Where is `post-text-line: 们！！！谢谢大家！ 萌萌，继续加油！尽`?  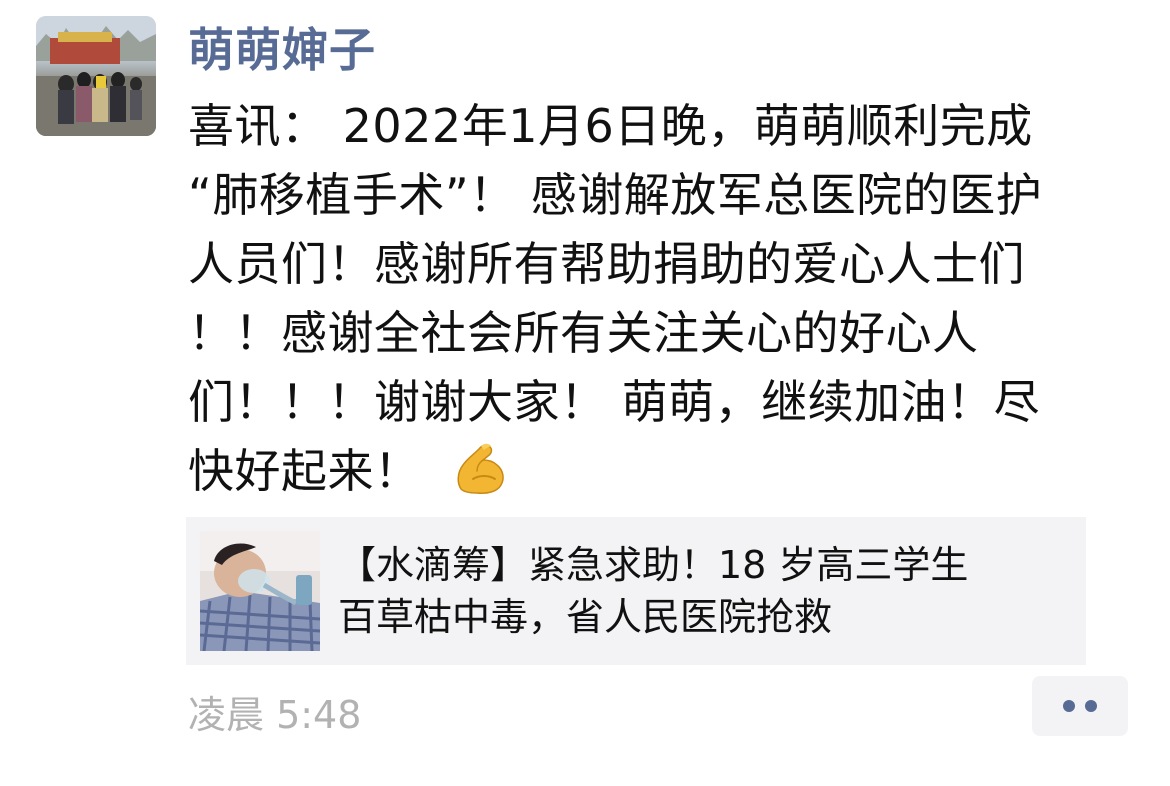 post-text-line: 们！！！谢谢大家！ 萌萌，继续加油！尽 is located at coordinates (614, 402).